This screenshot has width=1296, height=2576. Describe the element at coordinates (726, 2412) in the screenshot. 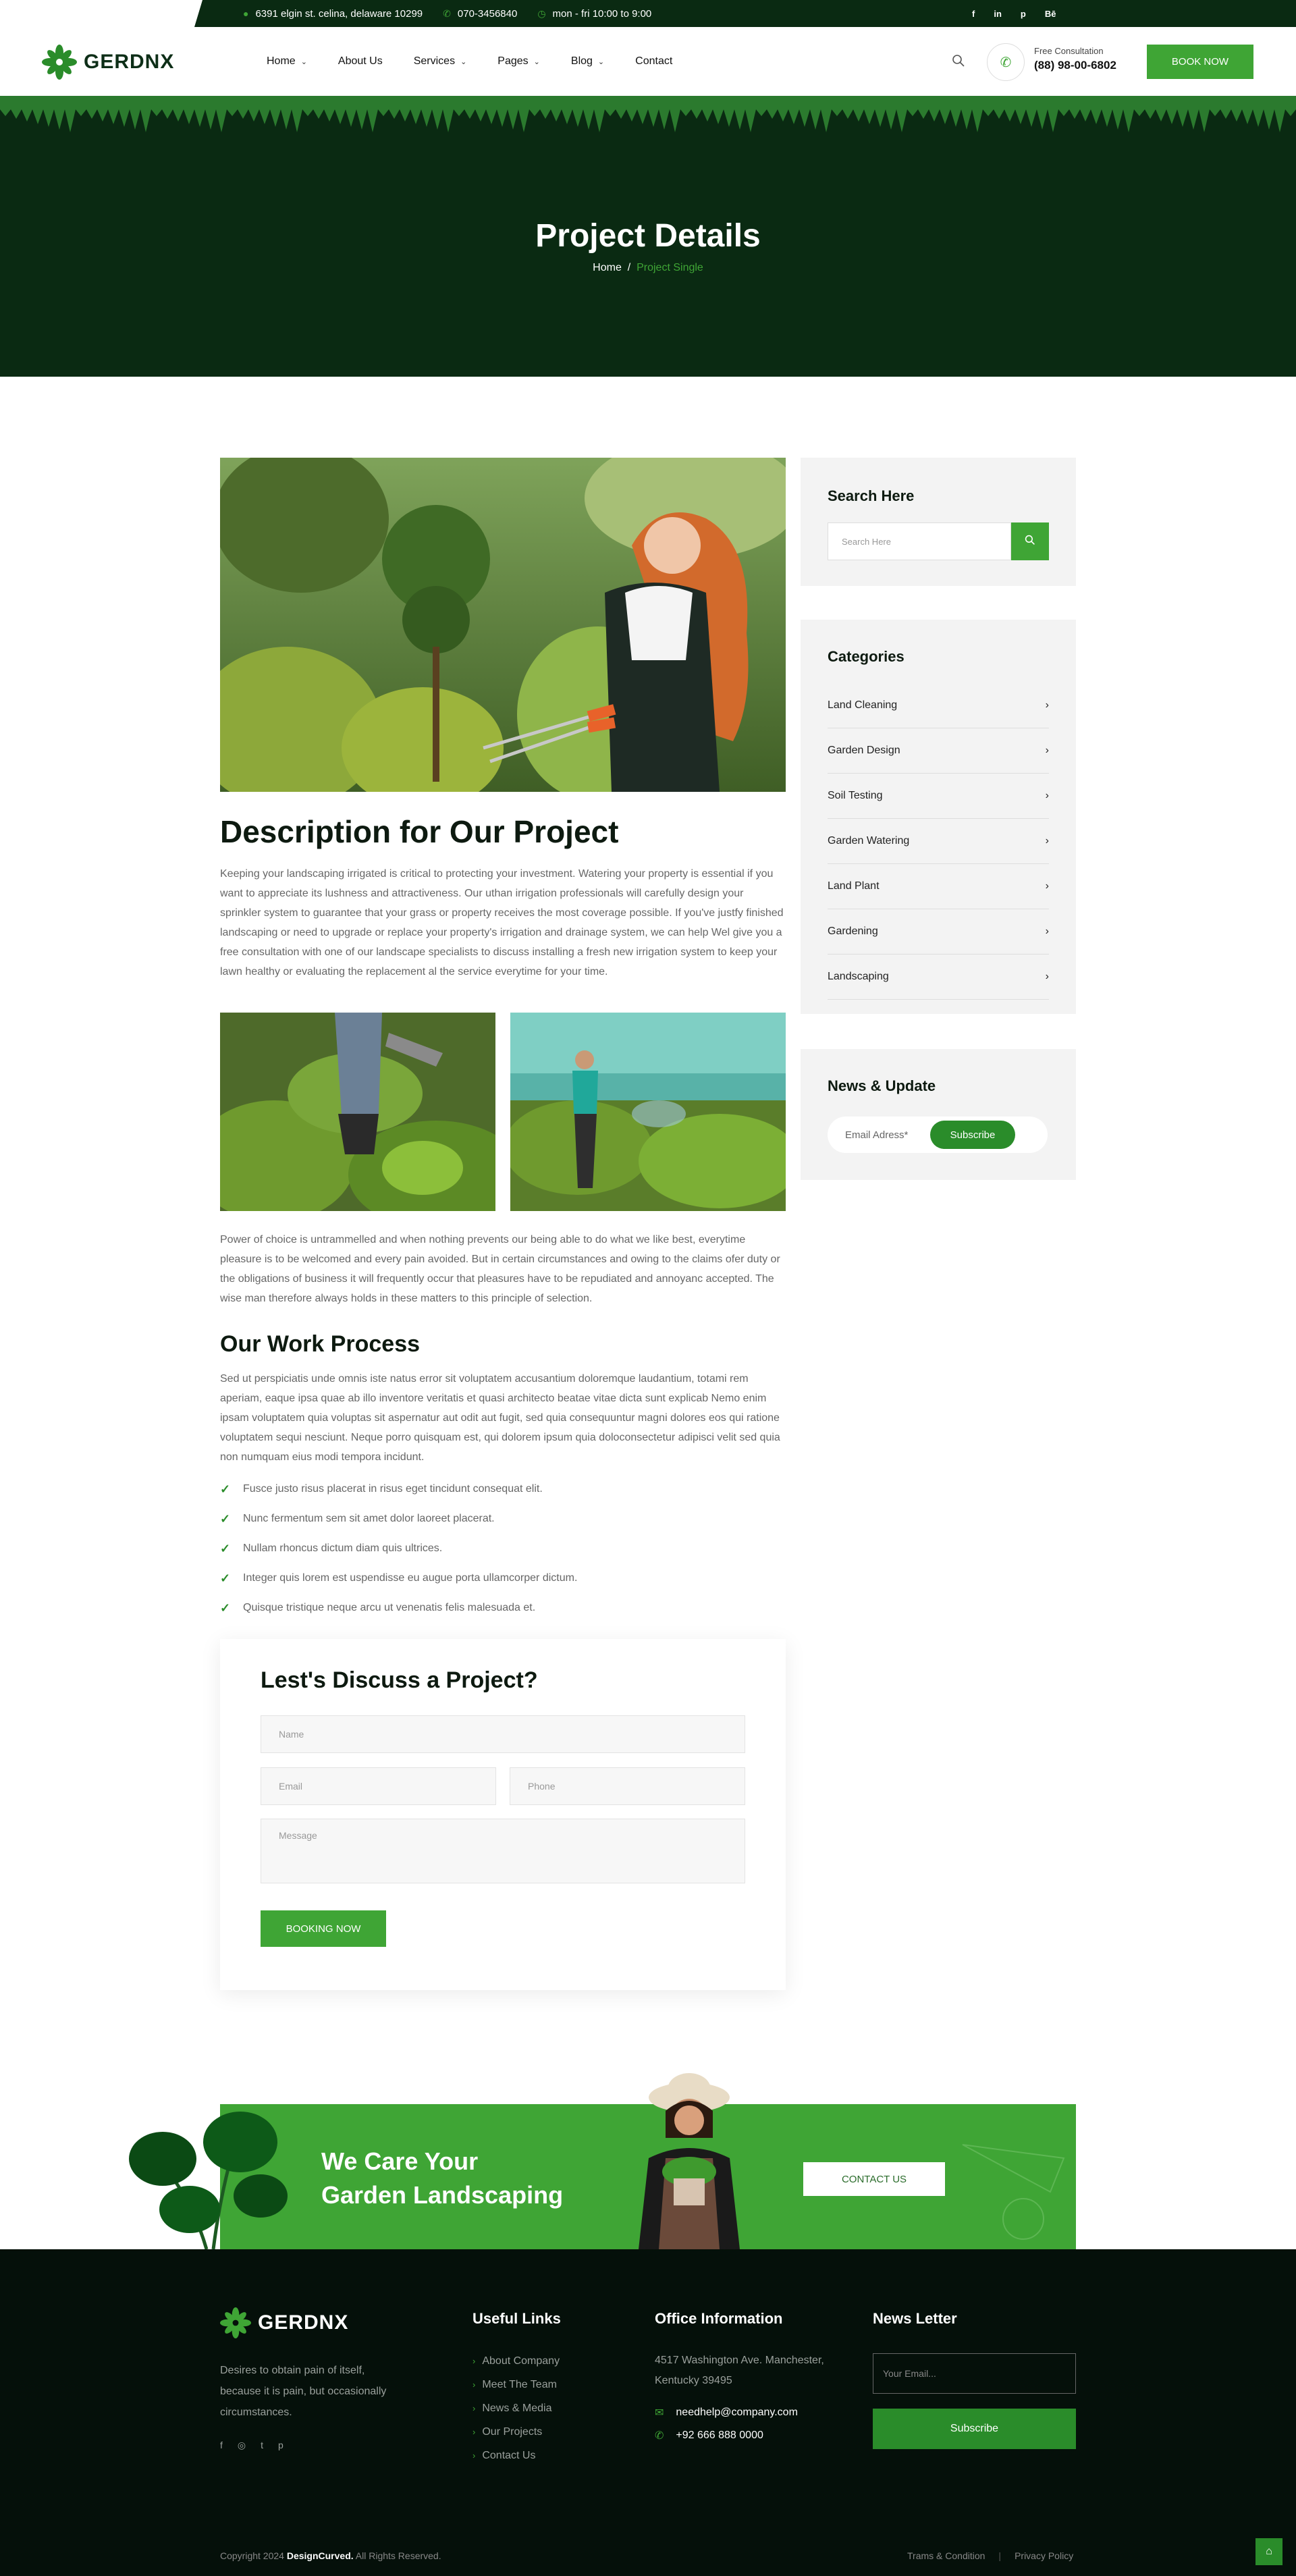

I see `office-email: ✉ needhelp@company.com` at that location.